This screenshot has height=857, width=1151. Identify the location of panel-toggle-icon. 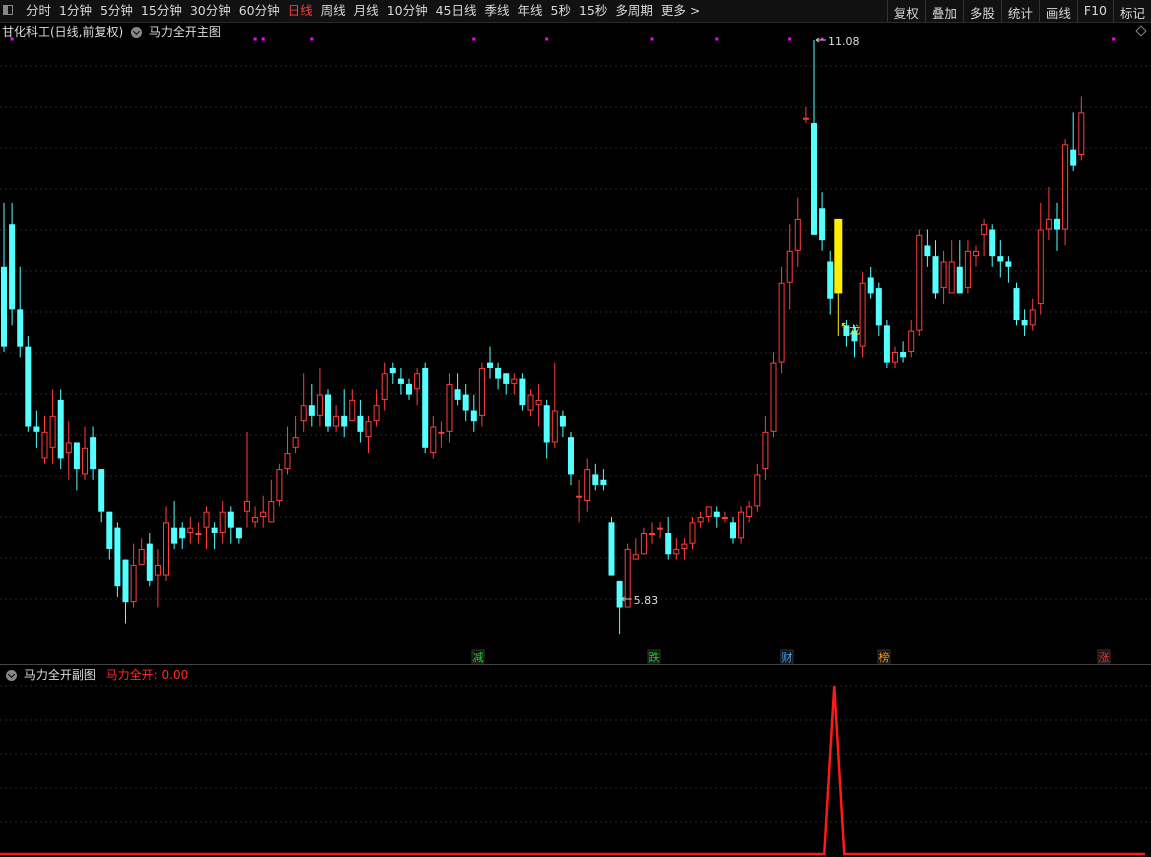
(8, 10).